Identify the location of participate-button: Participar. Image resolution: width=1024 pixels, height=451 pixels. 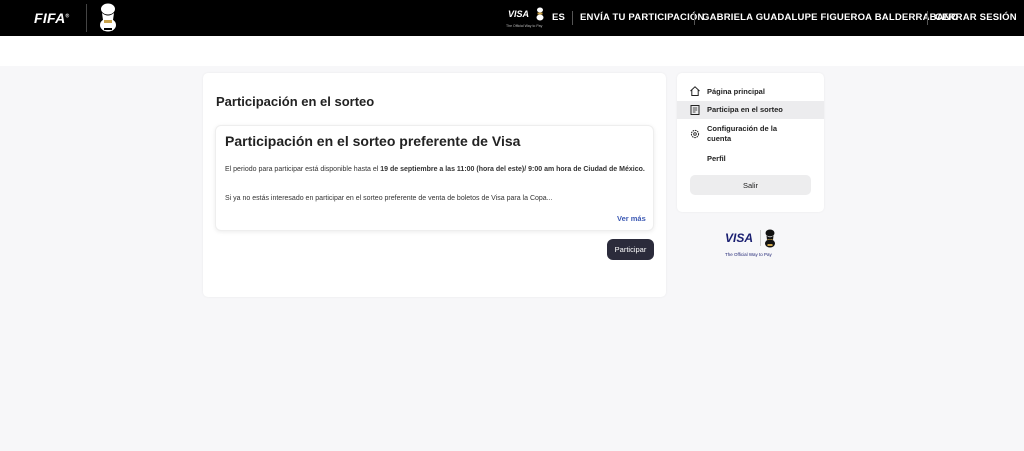
(630, 249).